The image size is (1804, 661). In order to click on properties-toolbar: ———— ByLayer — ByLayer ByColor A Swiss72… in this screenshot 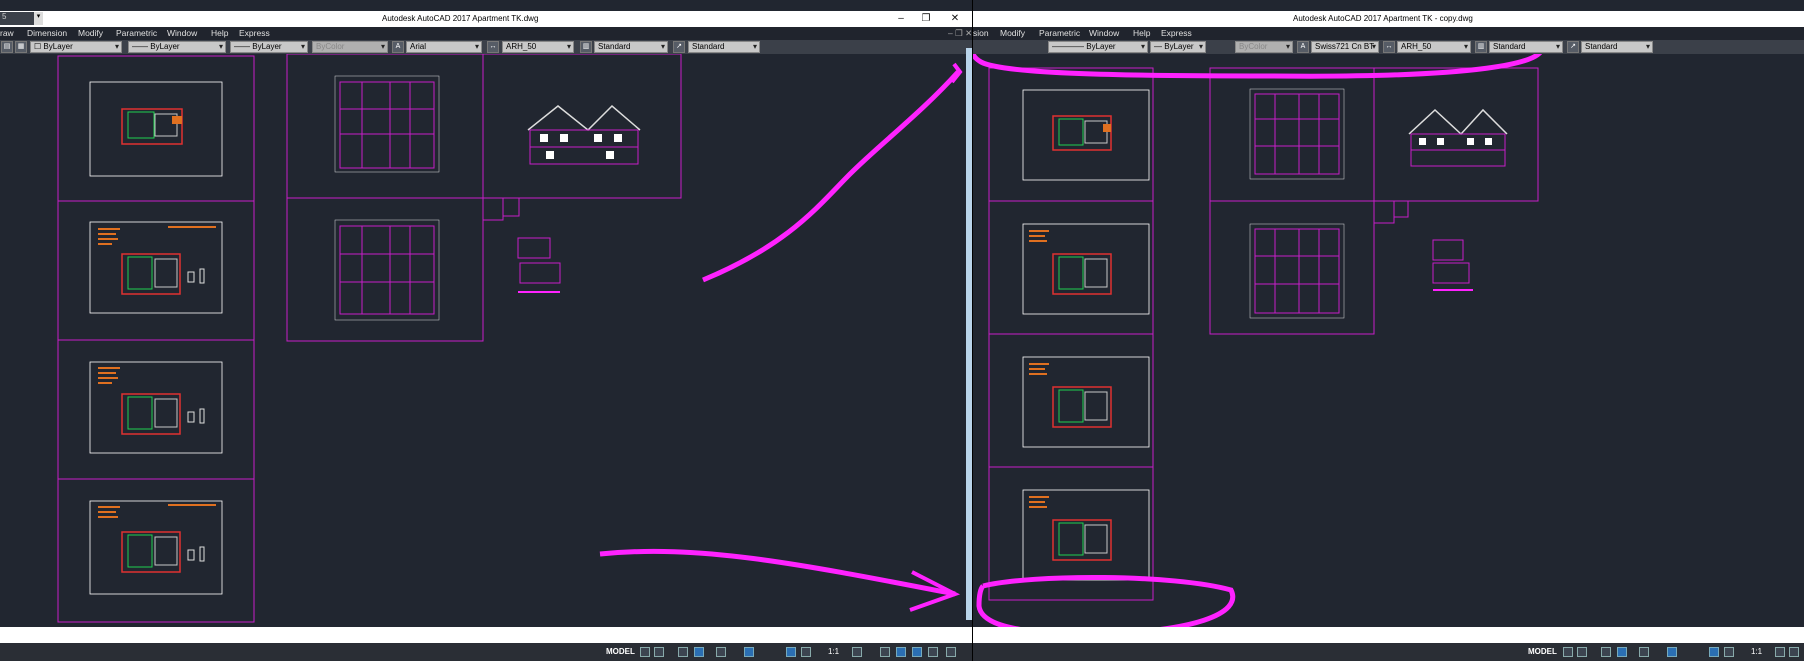, I will do `click(1388, 47)`.